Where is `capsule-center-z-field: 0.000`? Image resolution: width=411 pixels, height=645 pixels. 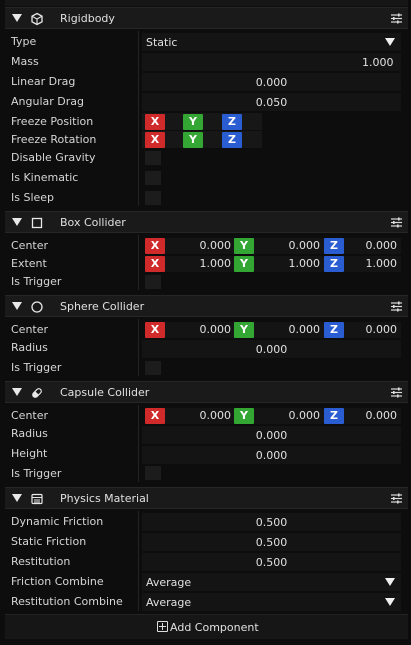 capsule-center-z-field: 0.000 is located at coordinates (372, 416).